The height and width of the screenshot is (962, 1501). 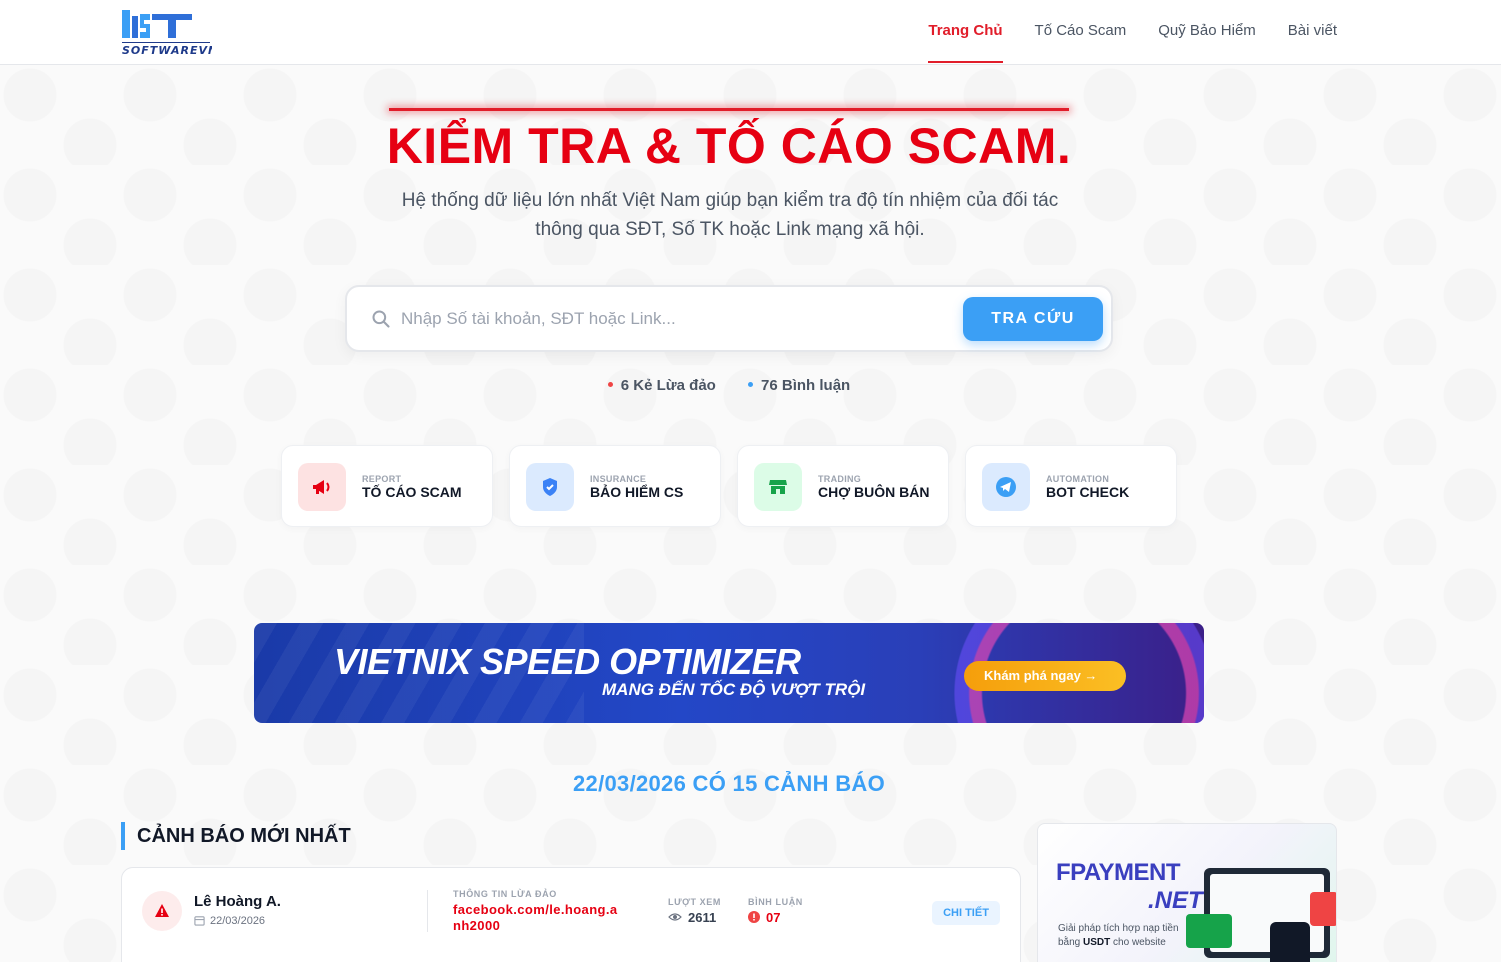 What do you see at coordinates (775, 902) in the screenshot?
I see `comments-label: BÌNH LUẬN` at bounding box center [775, 902].